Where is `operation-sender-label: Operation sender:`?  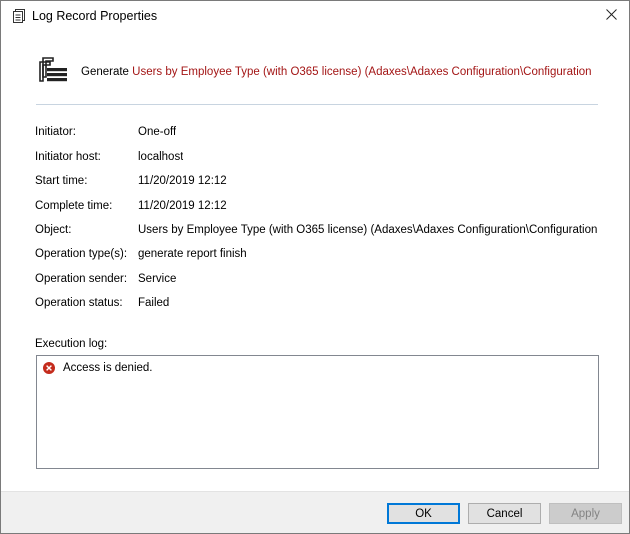 operation-sender-label: Operation sender: is located at coordinates (81, 279).